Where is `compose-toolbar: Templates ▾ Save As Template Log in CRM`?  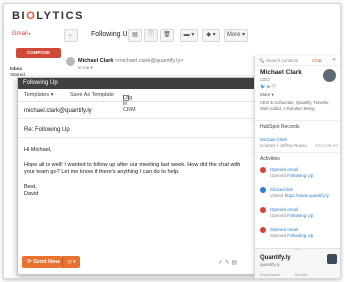 compose-toolbar: Templates ▾ Save As Template Log in CRM is located at coordinates (136, 101).